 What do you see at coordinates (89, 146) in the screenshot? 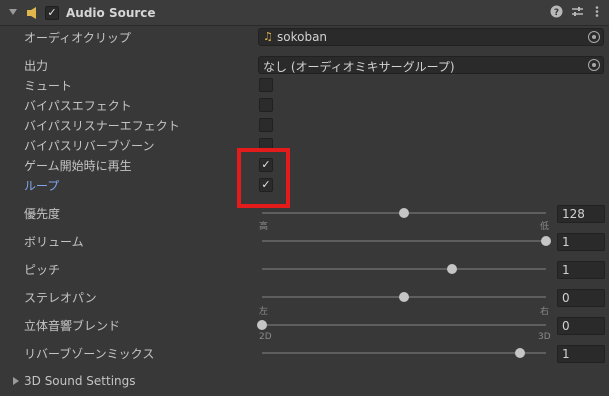
I see `bypass-reverb-zones-label: バイパスリバーブゾーン` at bounding box center [89, 146].